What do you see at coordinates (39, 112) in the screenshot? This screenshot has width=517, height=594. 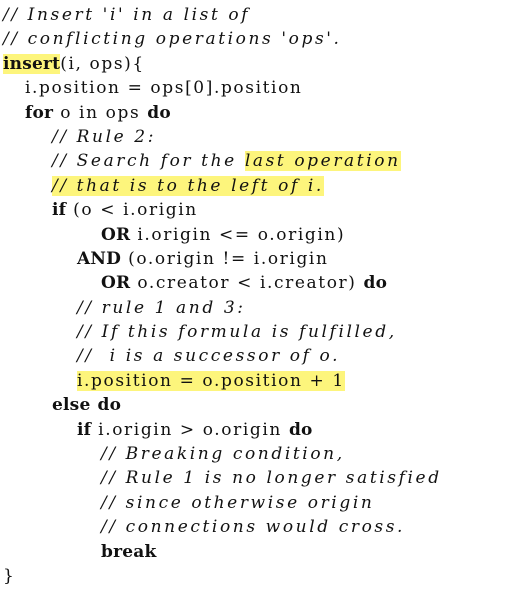 I see `keyword: for` at bounding box center [39, 112].